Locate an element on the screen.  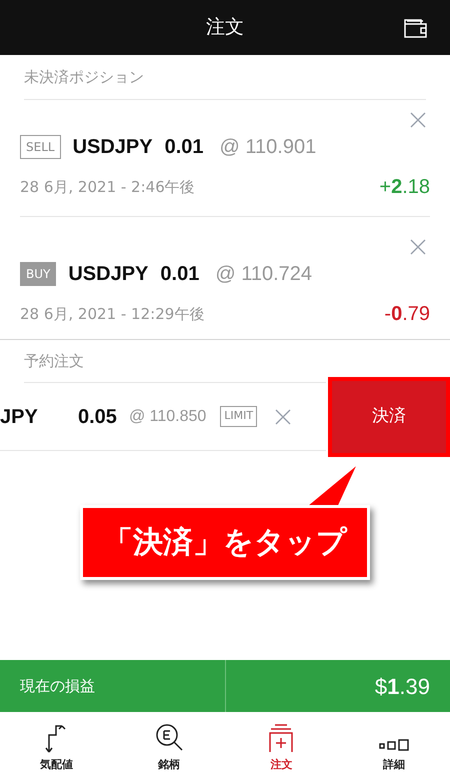
screen-title: 注文 is located at coordinates (225, 27).